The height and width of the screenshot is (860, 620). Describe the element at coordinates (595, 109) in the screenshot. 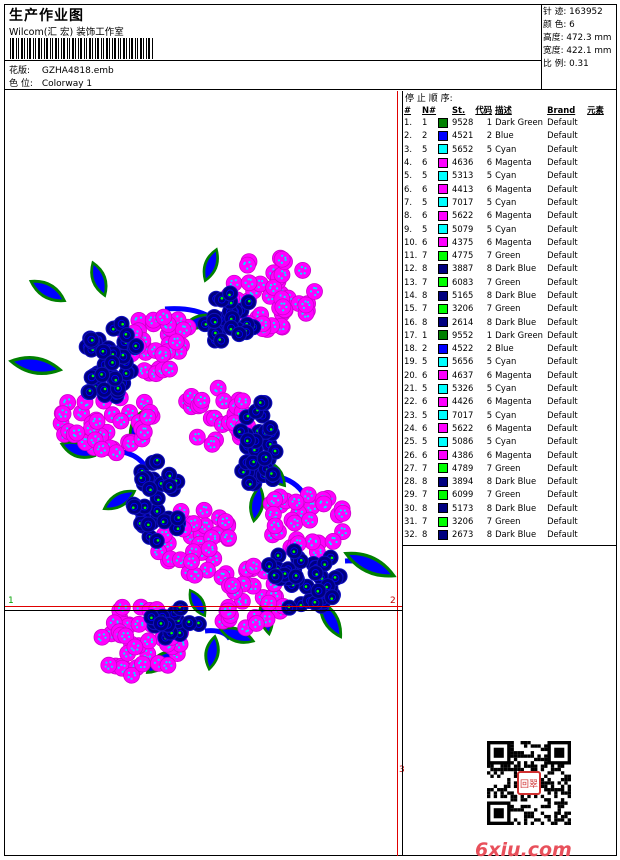

I see `col-element: 元素` at that location.